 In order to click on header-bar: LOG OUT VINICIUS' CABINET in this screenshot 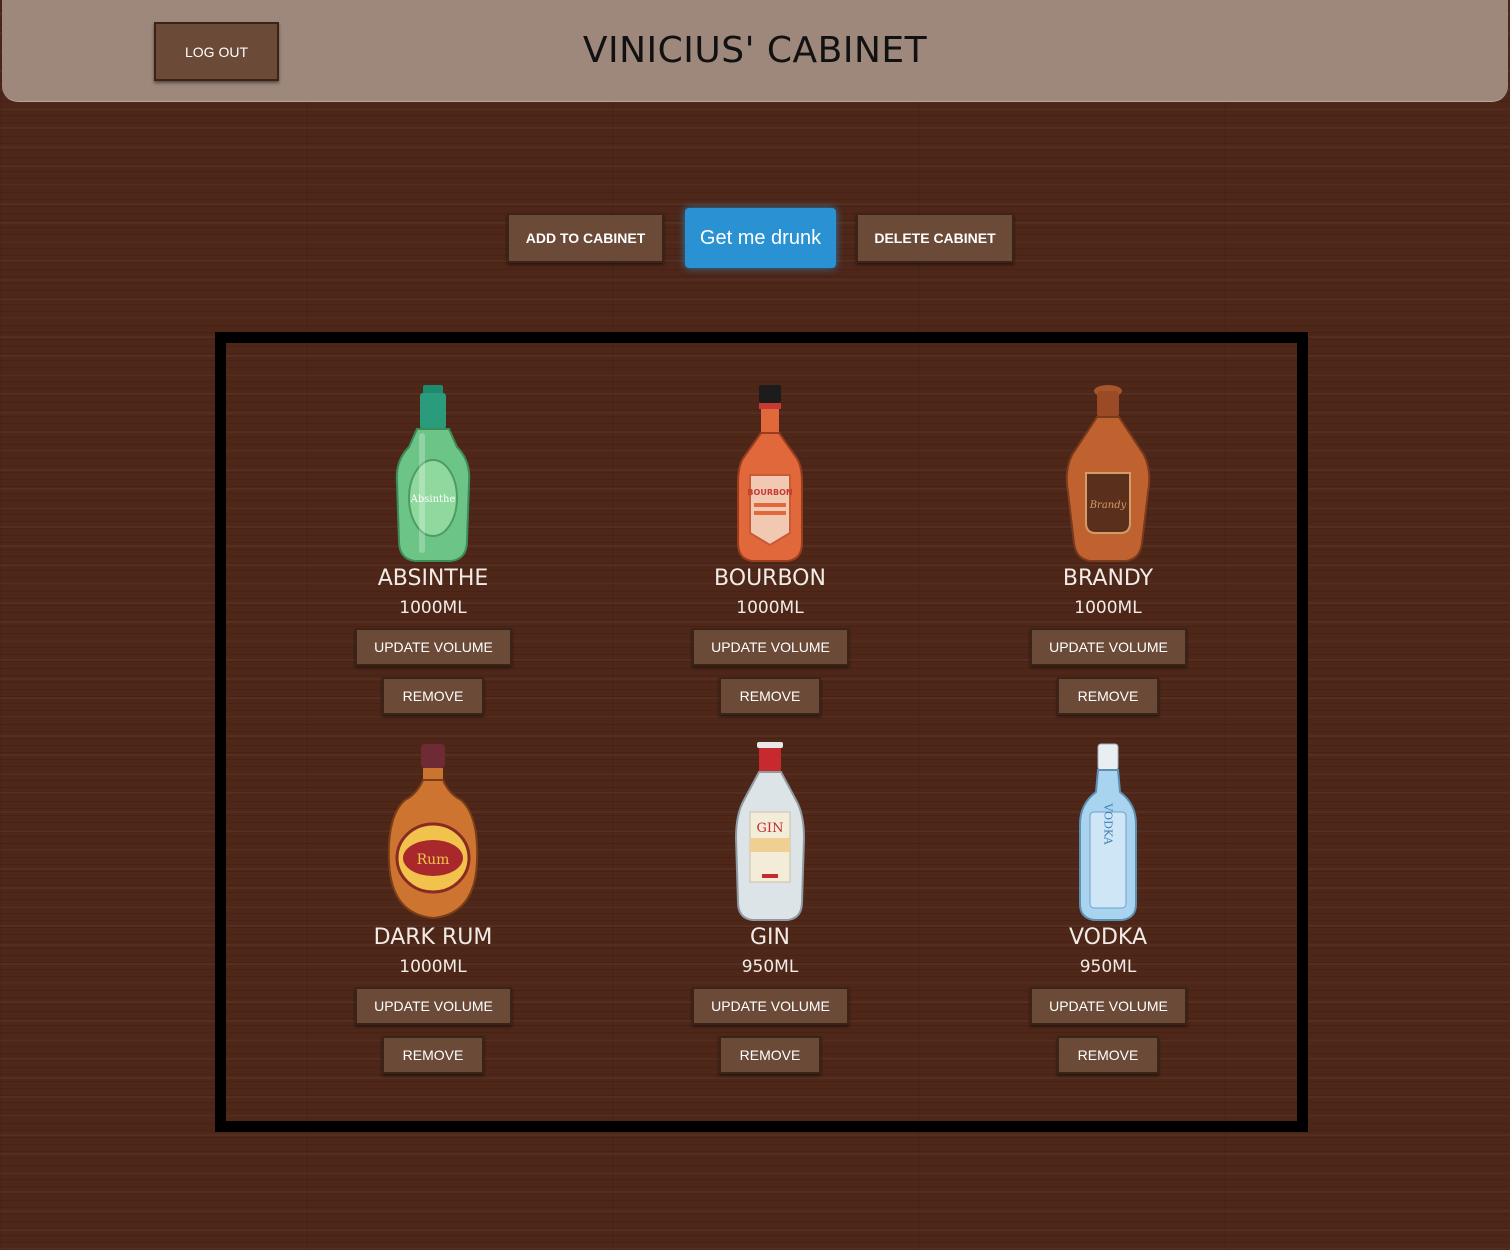, I will do `click(755, 51)`.